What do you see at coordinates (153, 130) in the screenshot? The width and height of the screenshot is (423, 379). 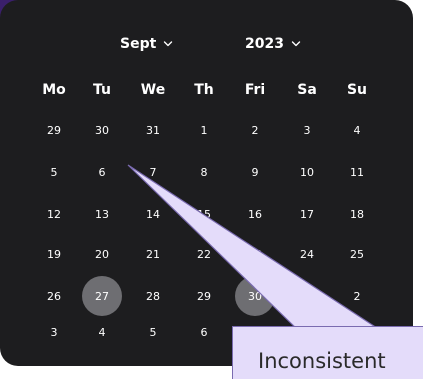 I see `day-cell: 31` at bounding box center [153, 130].